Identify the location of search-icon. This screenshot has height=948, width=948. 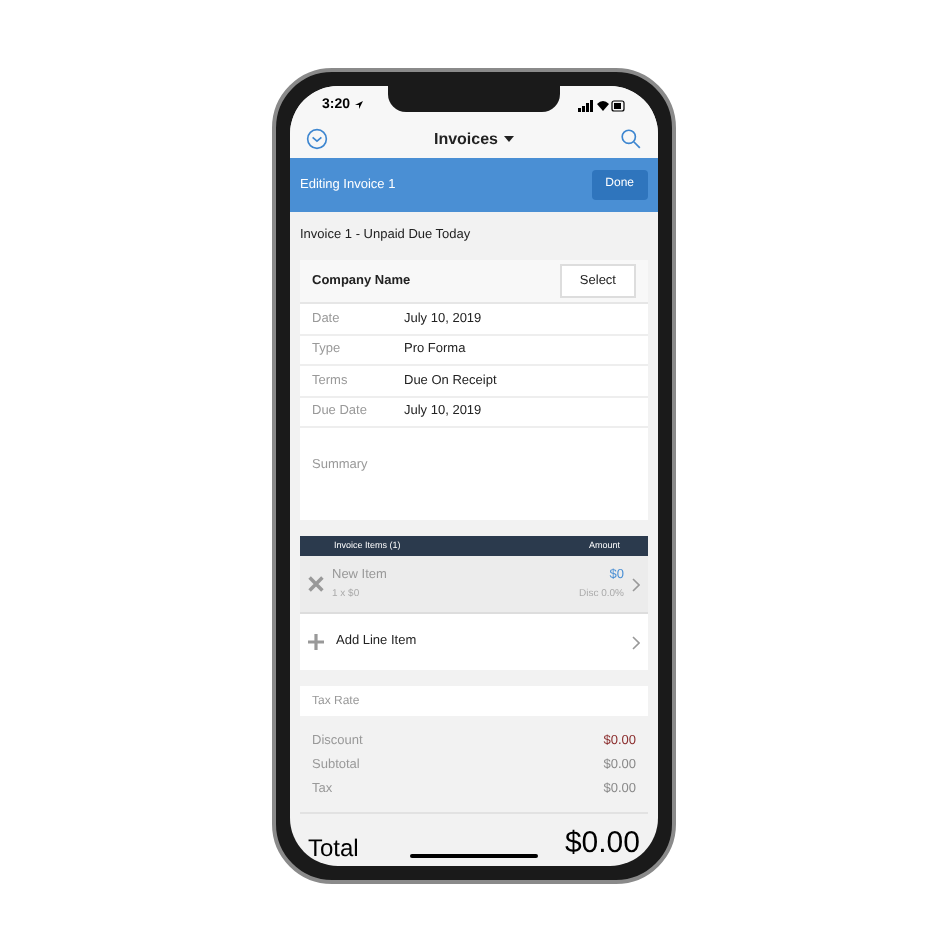
(630, 139).